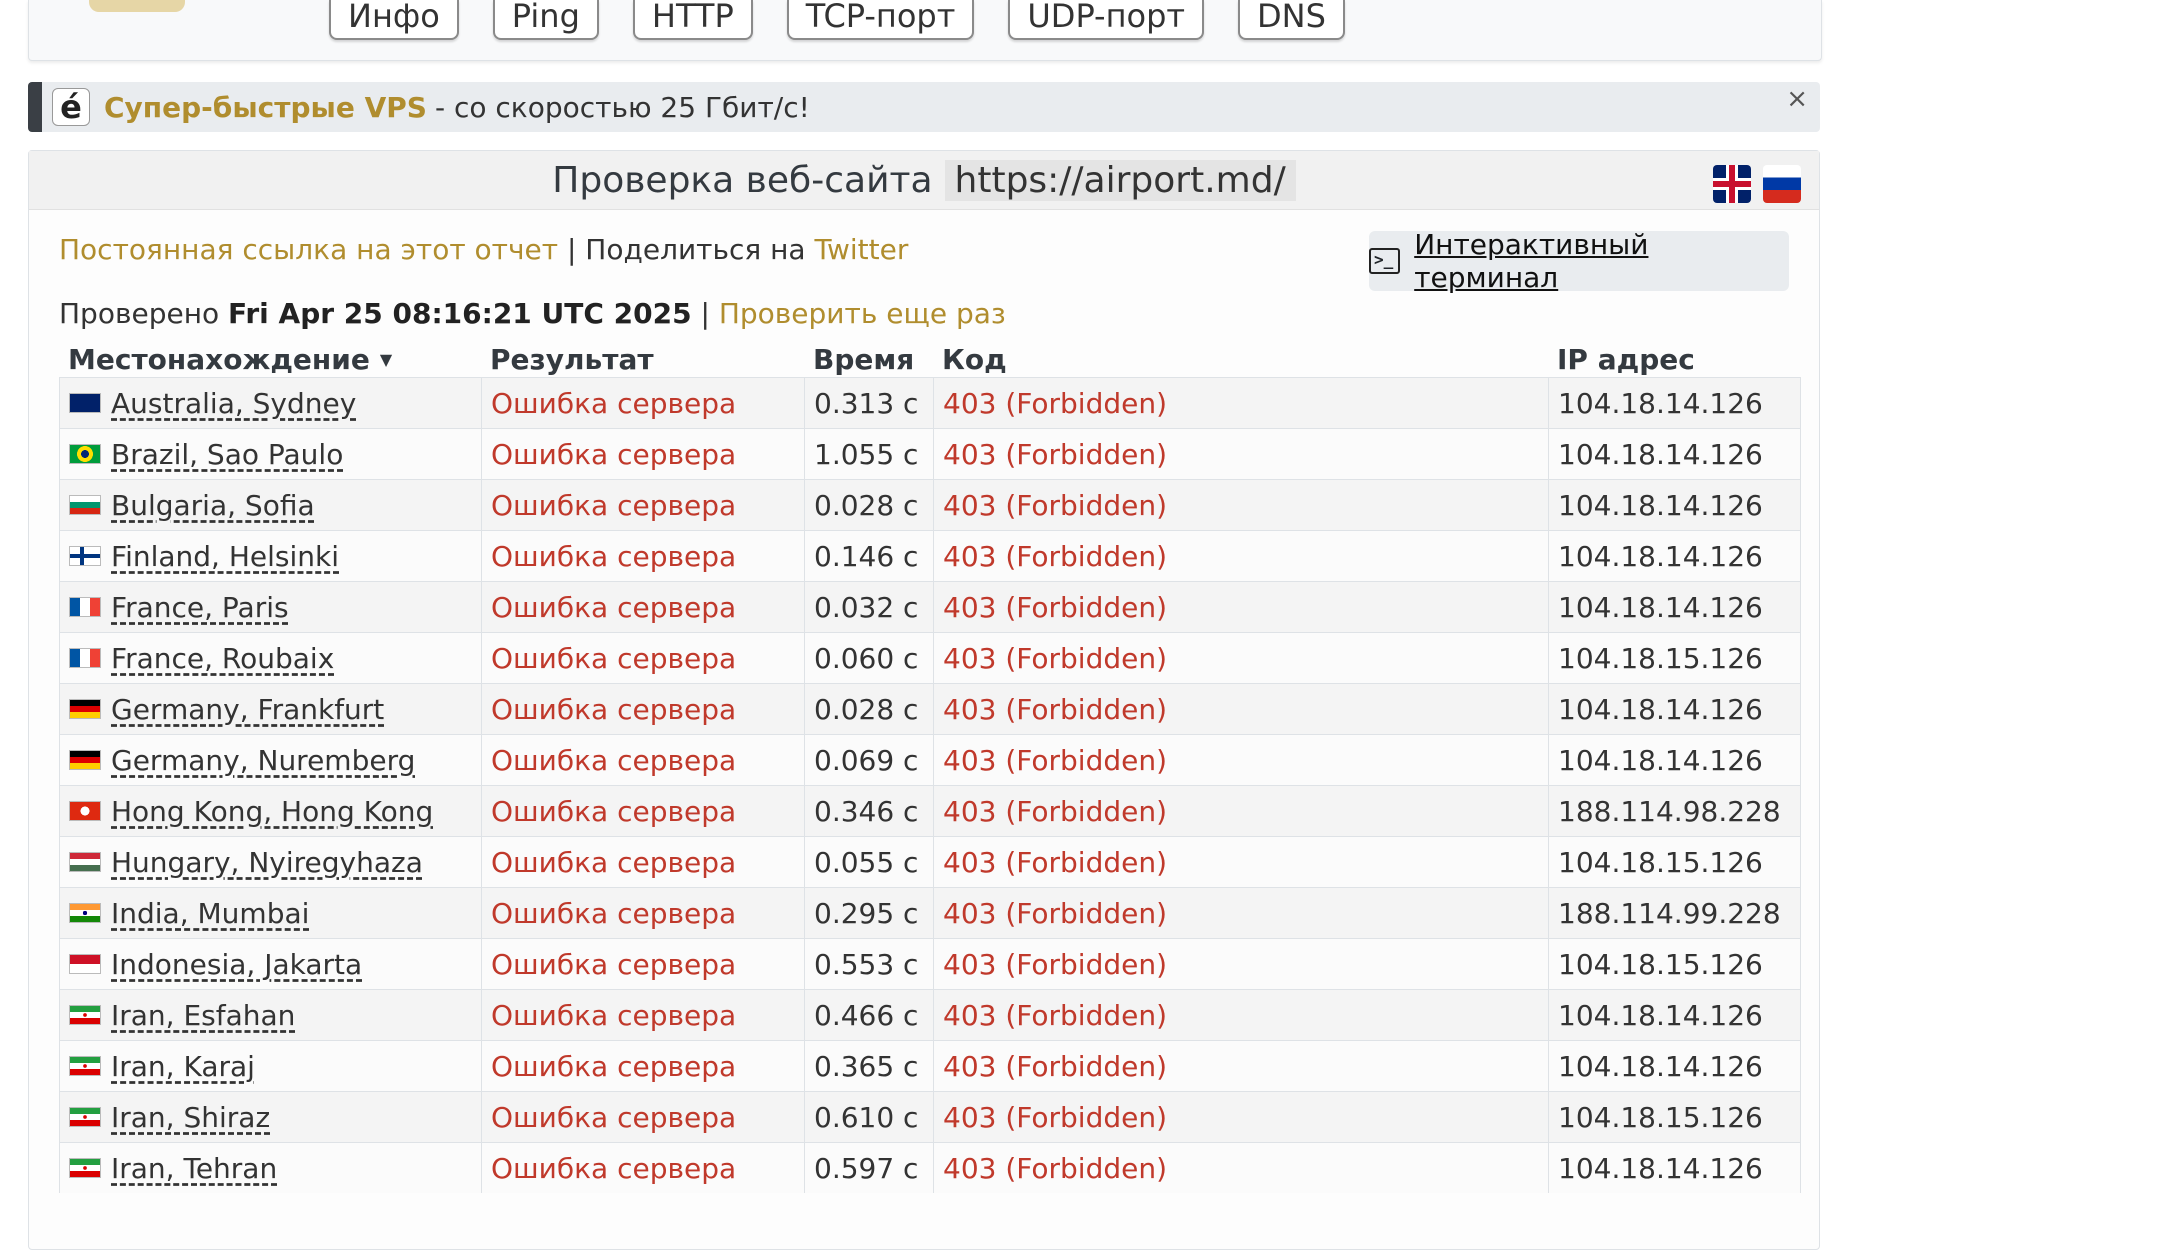 The height and width of the screenshot is (1250, 2172). Describe the element at coordinates (1626, 359) in the screenshot. I see `column-header-ip: IP адрес` at that location.